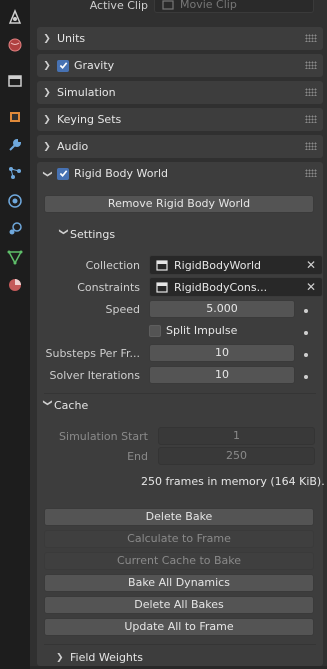 This screenshot has width=327, height=669. I want to click on particles-tab, so click(15, 173).